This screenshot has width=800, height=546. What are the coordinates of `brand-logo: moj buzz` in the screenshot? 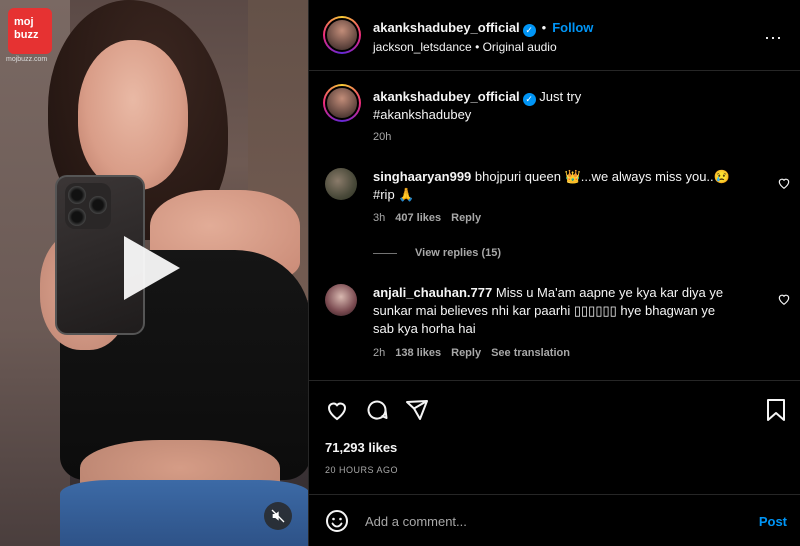 It's located at (30, 31).